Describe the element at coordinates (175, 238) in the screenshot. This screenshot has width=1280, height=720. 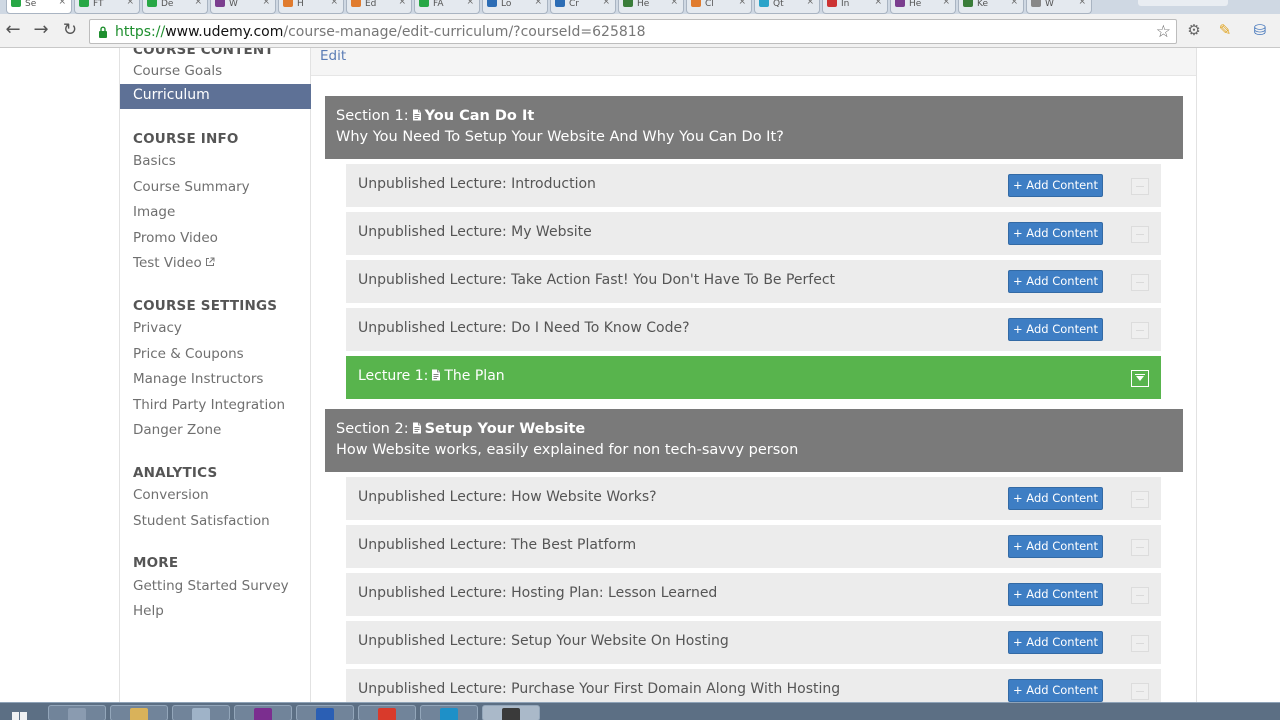
I see `sidebar-item-promo-video: Promo Video` at that location.